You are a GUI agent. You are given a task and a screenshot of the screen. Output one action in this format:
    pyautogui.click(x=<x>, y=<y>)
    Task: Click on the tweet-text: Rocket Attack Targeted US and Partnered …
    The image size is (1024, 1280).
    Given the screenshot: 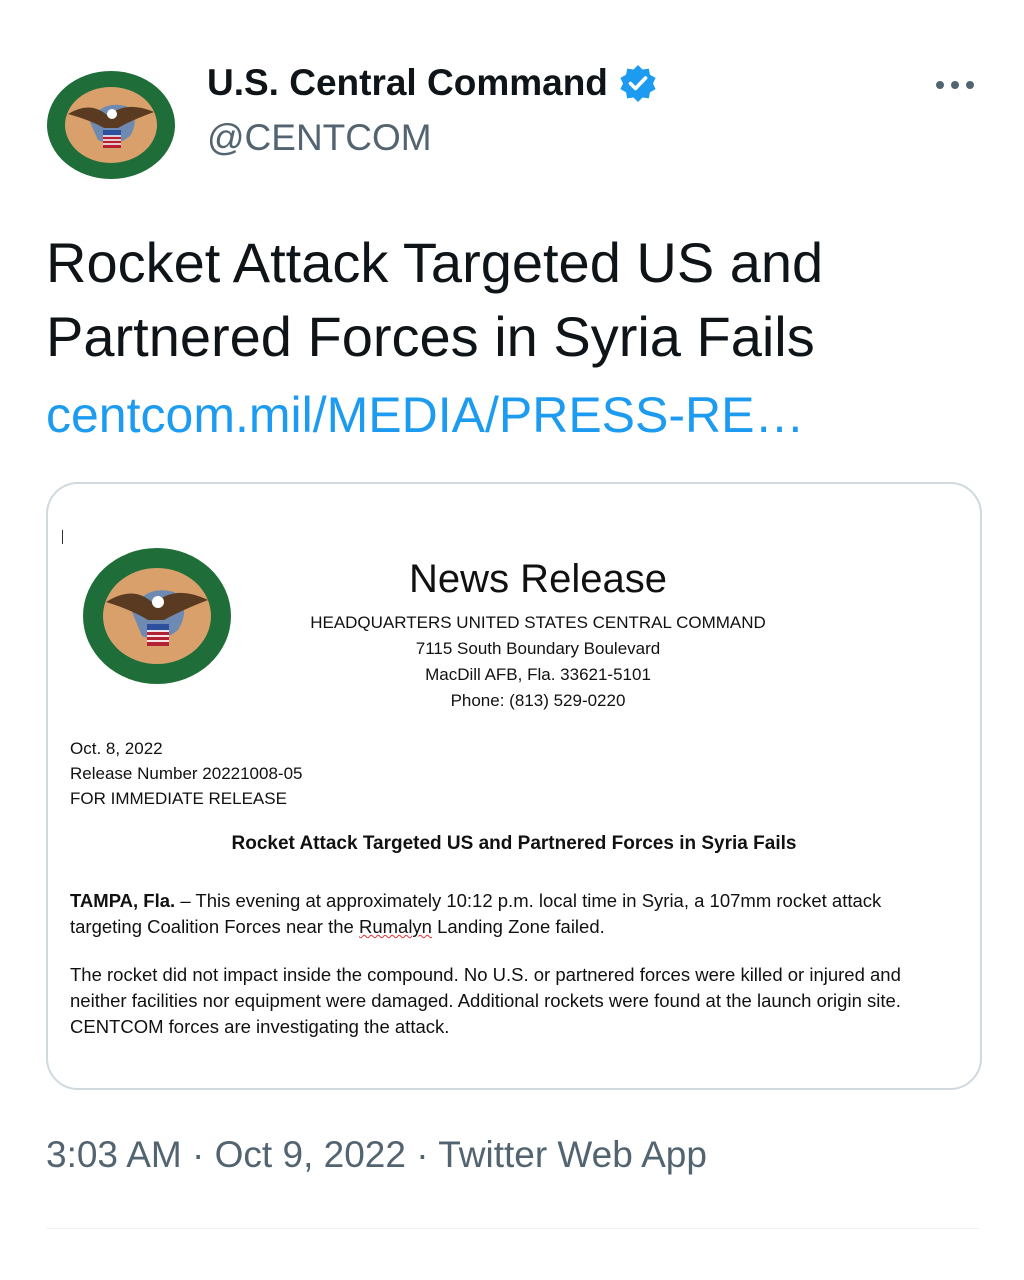 What is the action you would take?
    pyautogui.click(x=435, y=299)
    